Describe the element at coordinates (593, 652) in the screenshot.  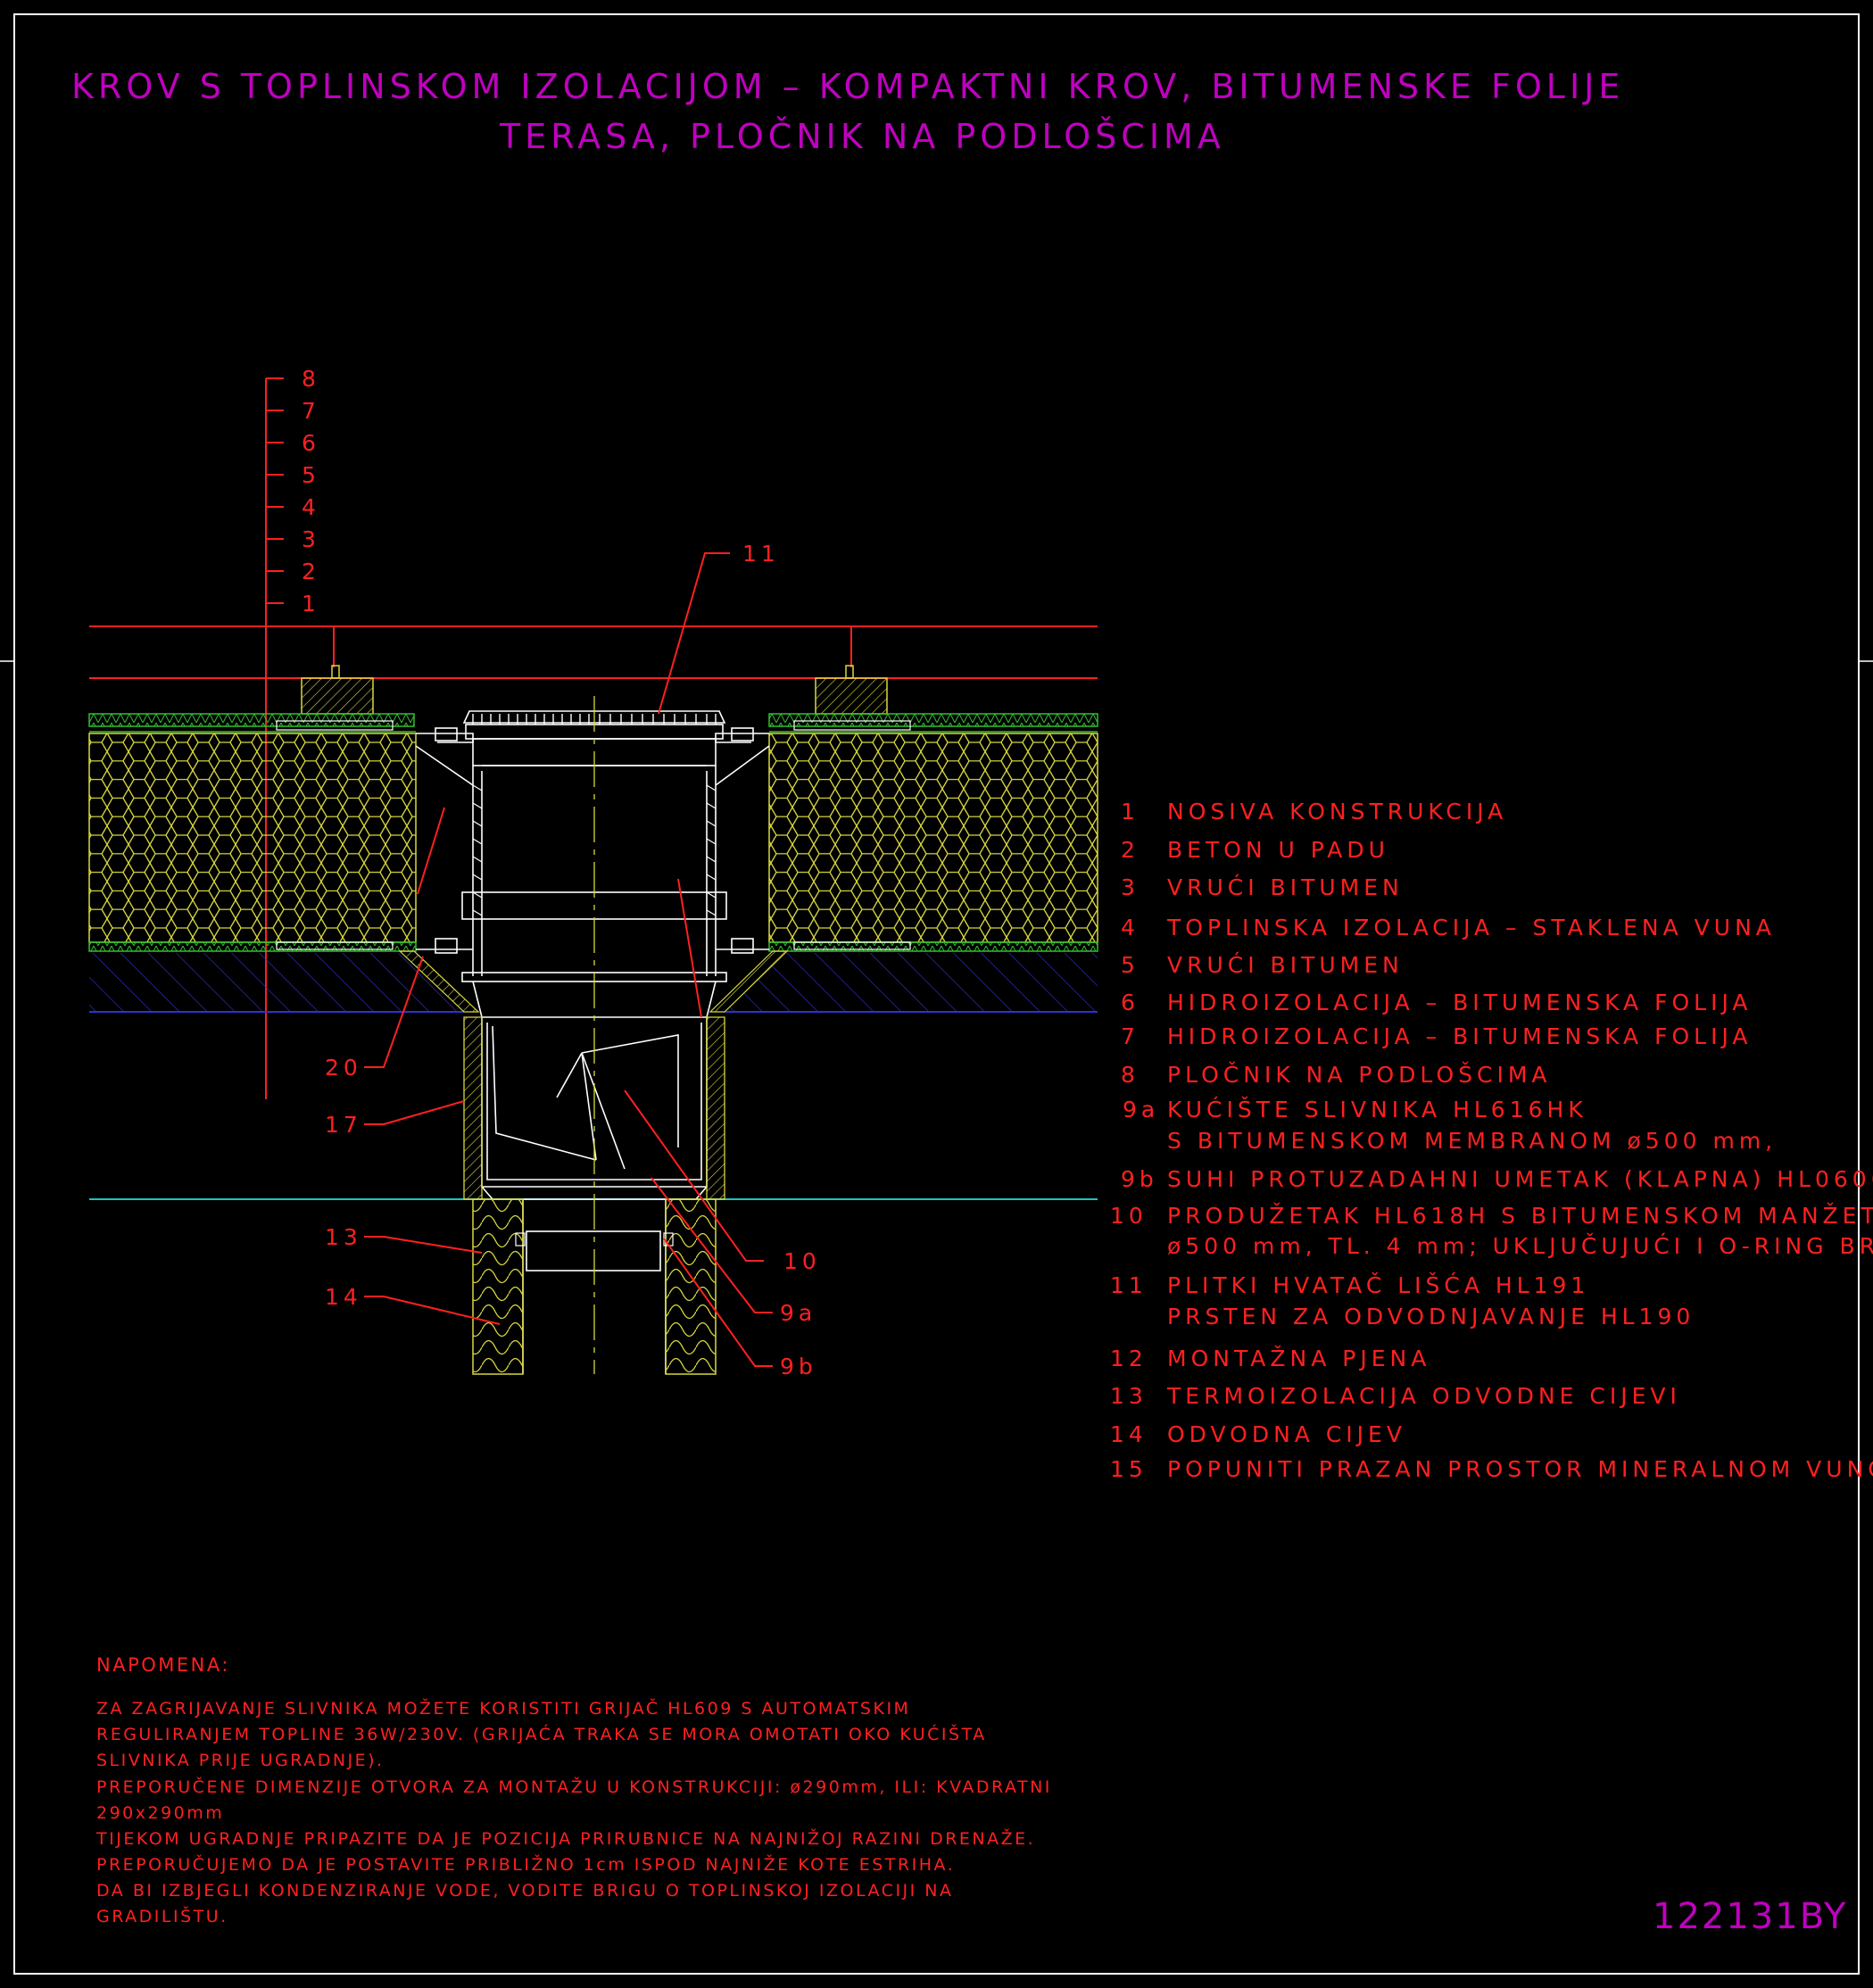
I see `paving-slabs` at that location.